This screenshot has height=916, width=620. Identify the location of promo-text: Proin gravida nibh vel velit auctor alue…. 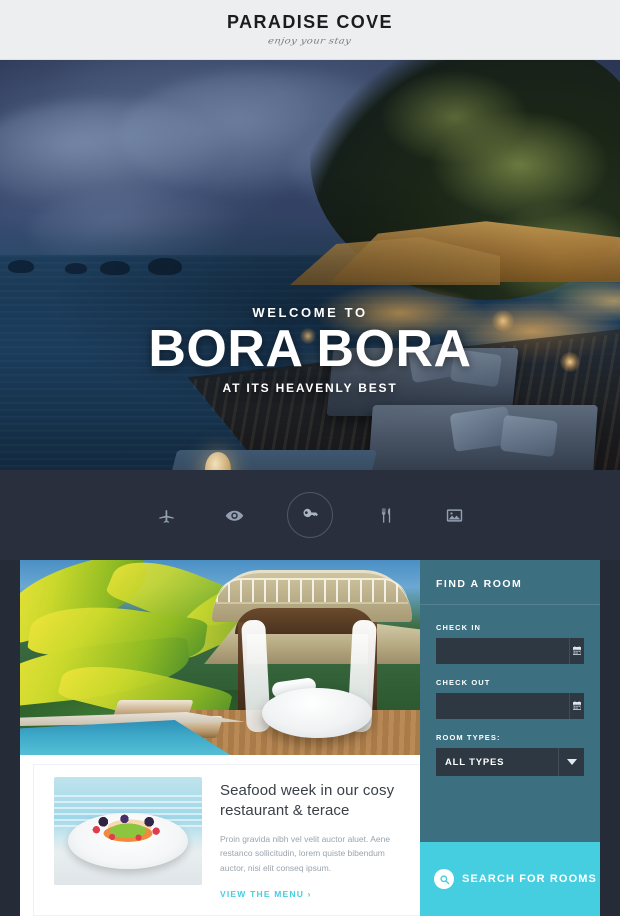
(305, 853).